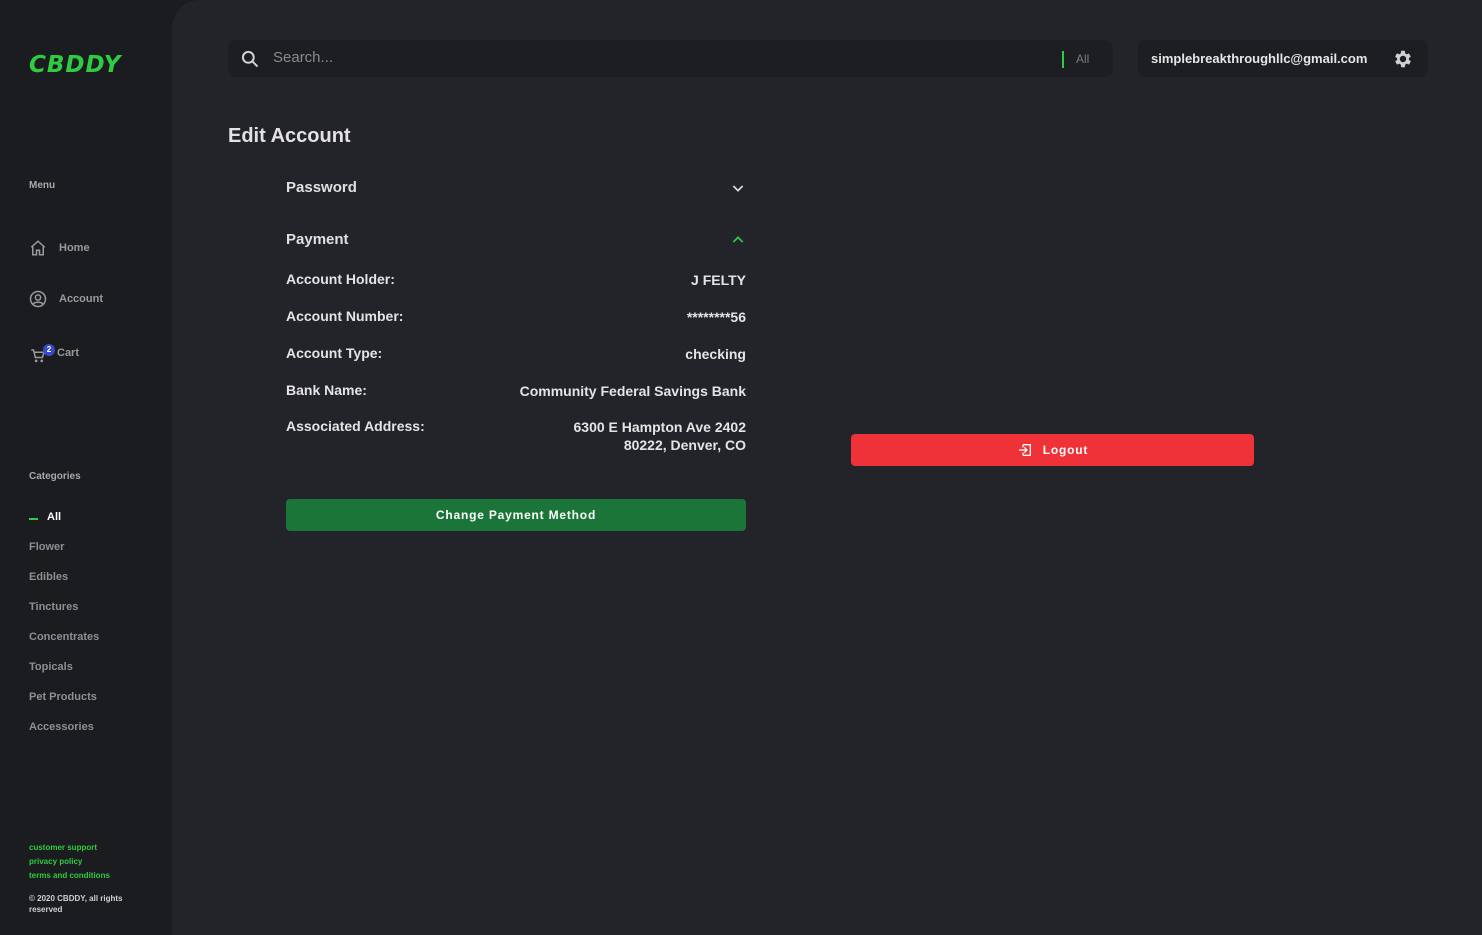 Image resolution: width=1482 pixels, height=935 pixels. Describe the element at coordinates (716, 317) in the screenshot. I see `account-number-value: ********56` at that location.